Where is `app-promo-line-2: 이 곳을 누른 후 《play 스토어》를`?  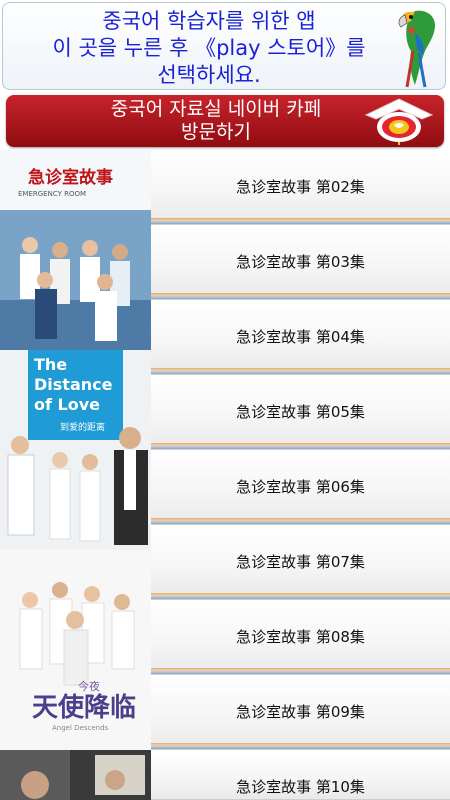 app-promo-line-2: 이 곳을 누른 후 《play 스토어》를 is located at coordinates (209, 48).